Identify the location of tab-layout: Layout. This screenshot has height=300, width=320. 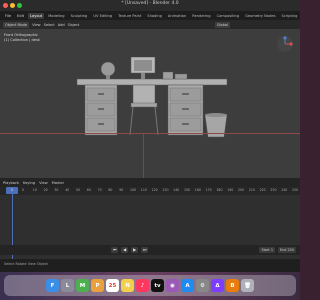
(36, 15).